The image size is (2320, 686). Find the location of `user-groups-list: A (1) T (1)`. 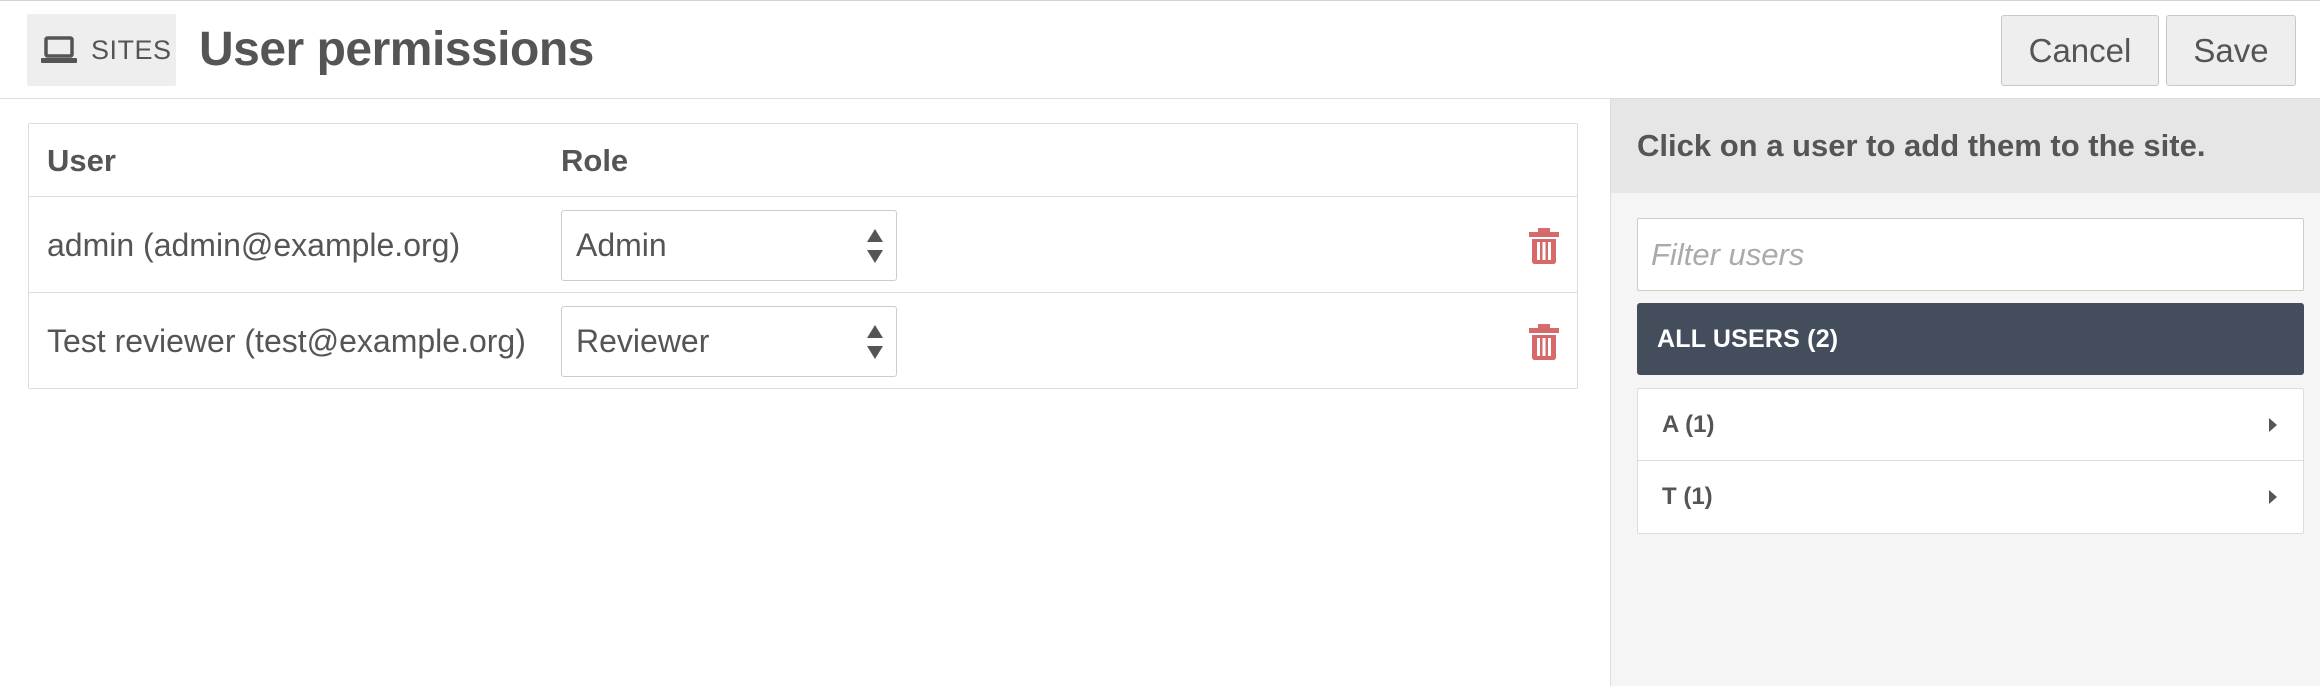

user-groups-list: A (1) T (1) is located at coordinates (1970, 461).